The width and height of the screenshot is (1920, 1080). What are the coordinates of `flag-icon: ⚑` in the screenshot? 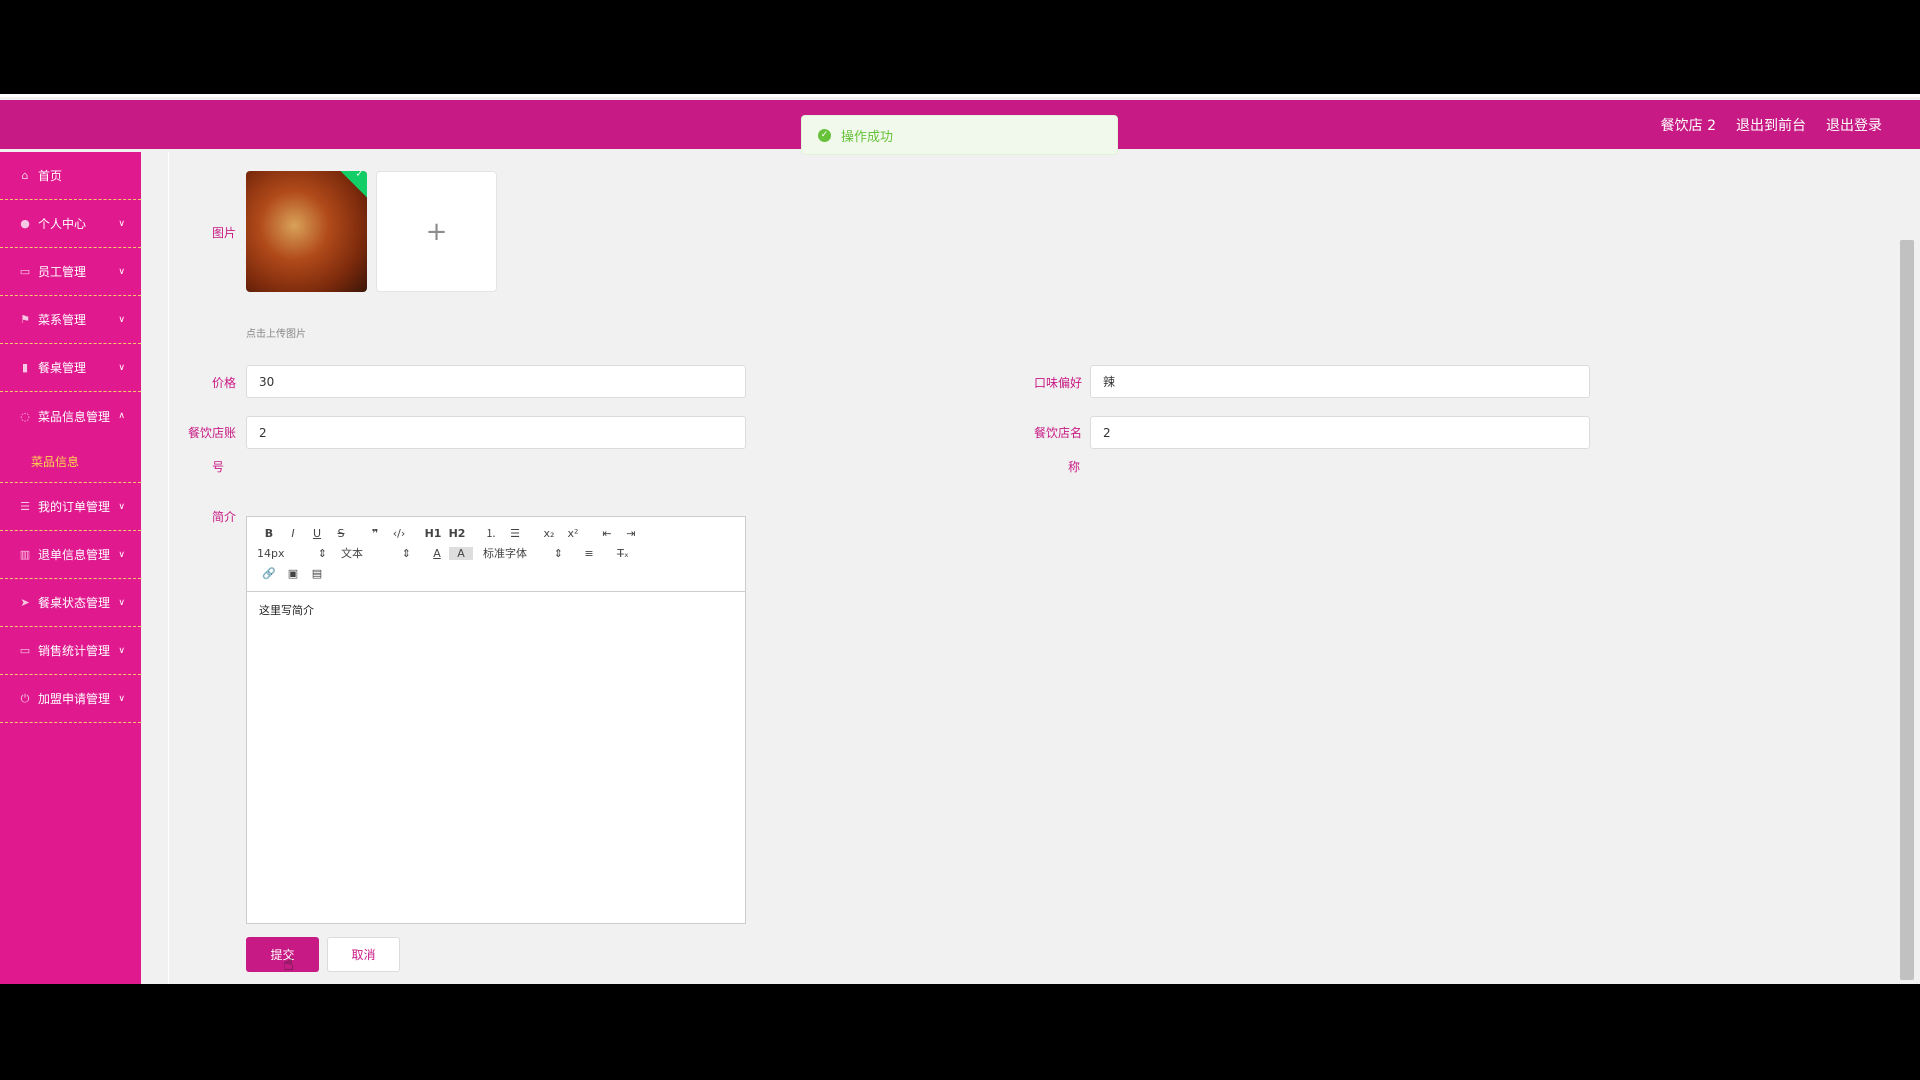 It's located at (25, 319).